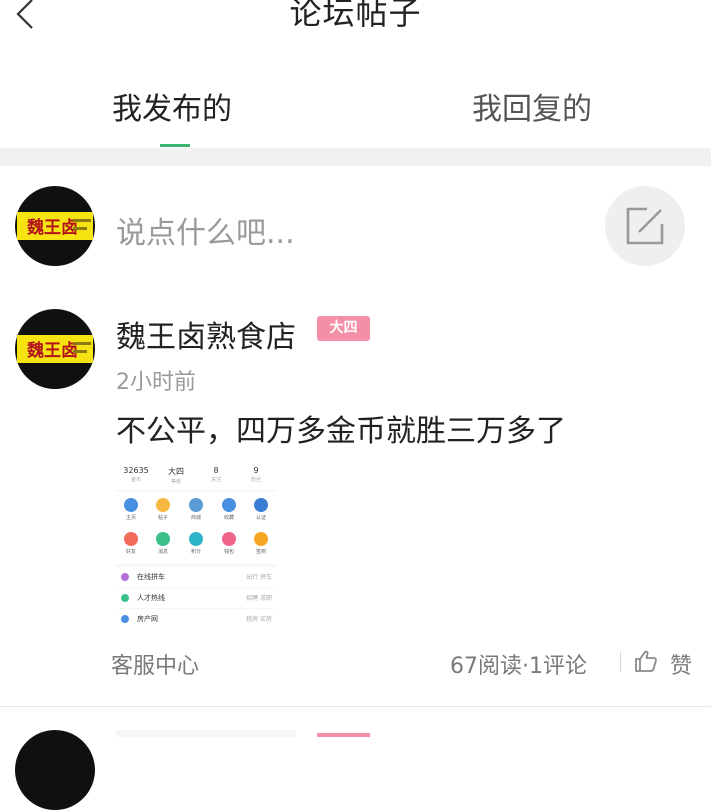 This screenshot has height=810, width=711. I want to click on post-divider, so click(355, 706).